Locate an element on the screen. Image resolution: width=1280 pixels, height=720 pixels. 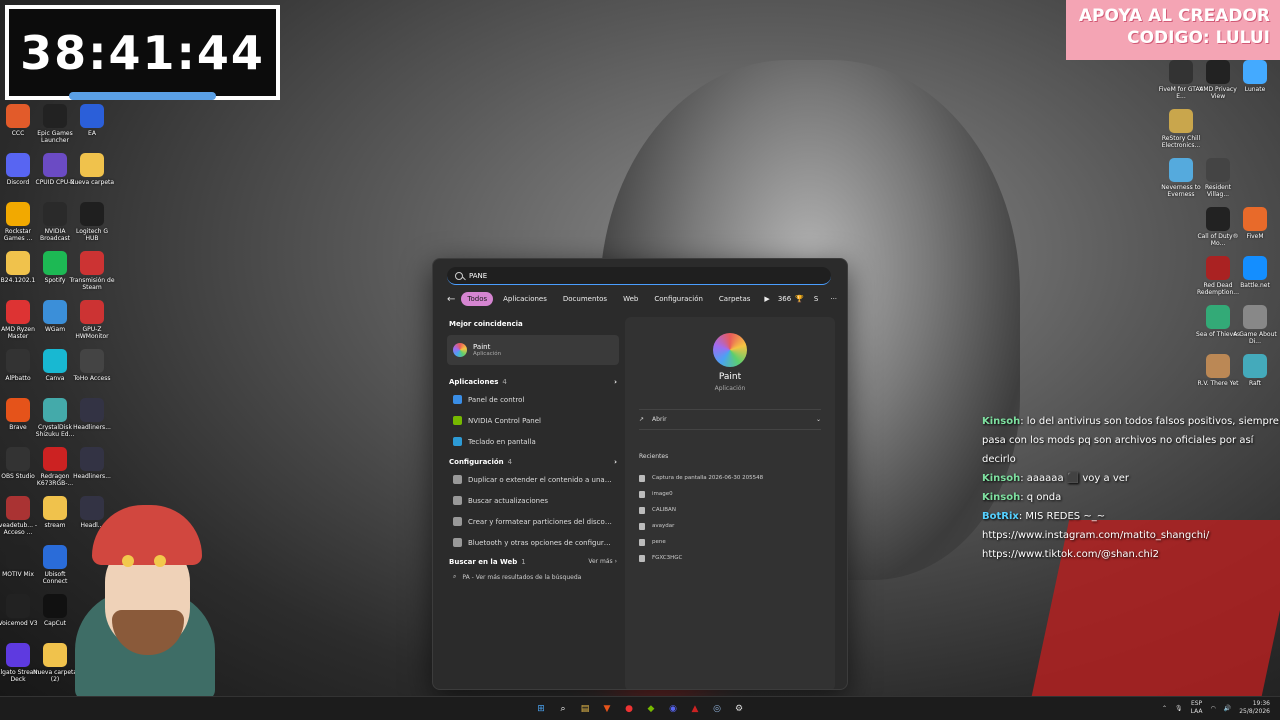
more-options-button: ··· is located at coordinates (833, 299).